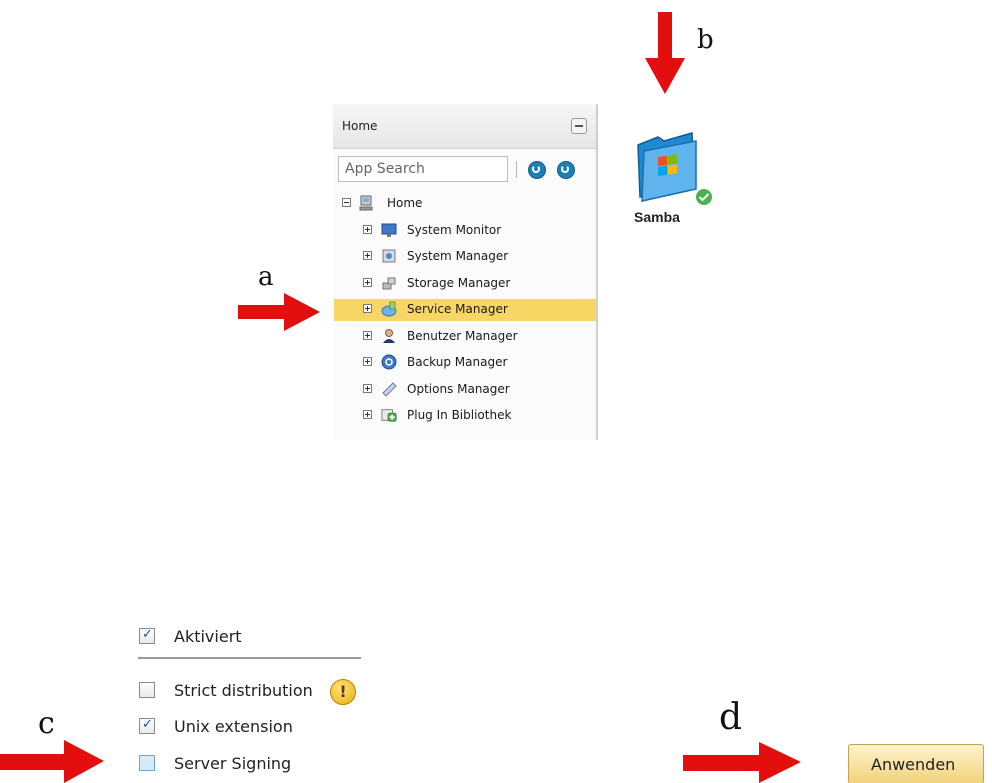 The image size is (992, 783). I want to click on server-signing-label: Server Signing, so click(233, 763).